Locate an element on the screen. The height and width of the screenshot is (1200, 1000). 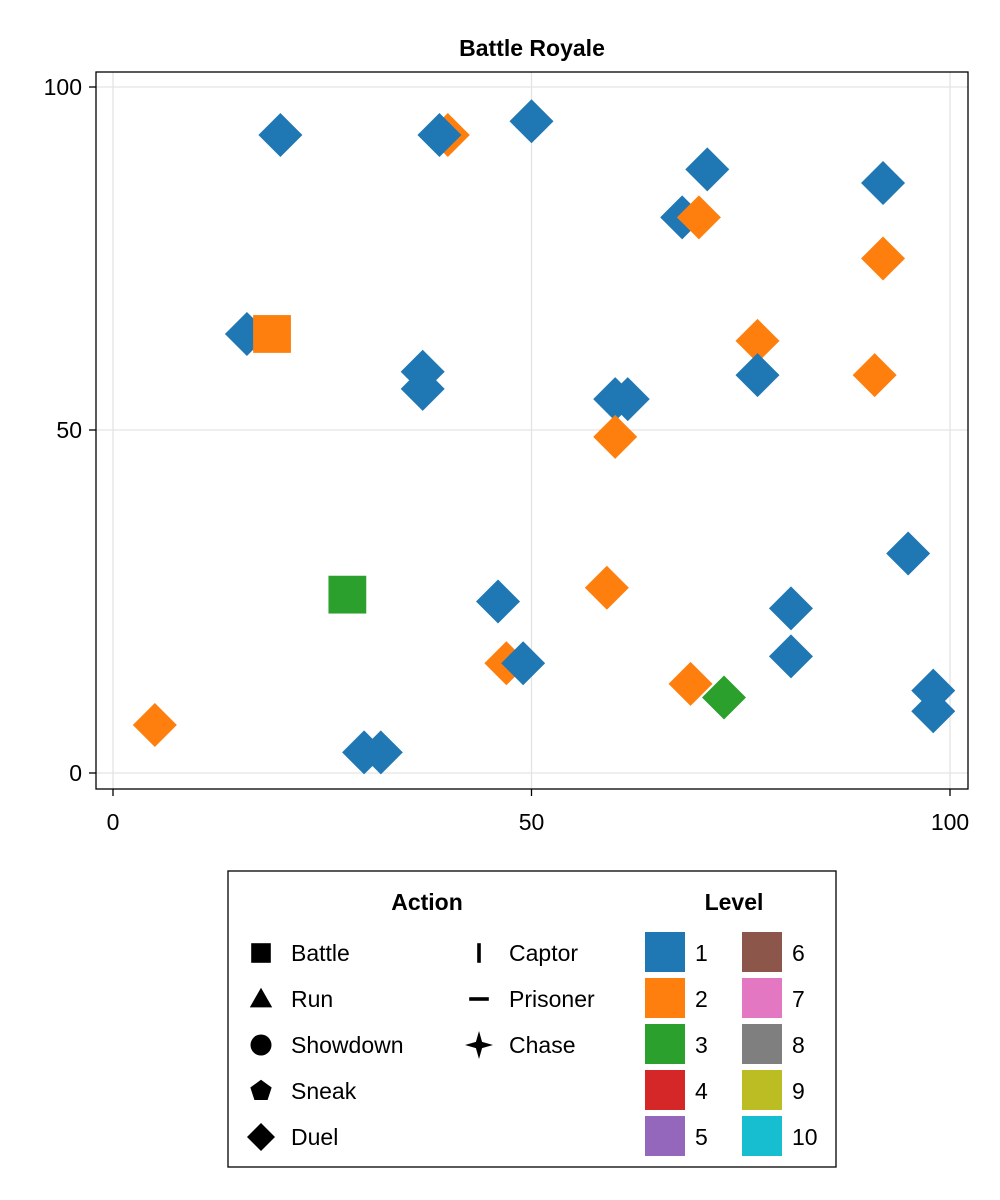
legend-level-label: 5 is located at coordinates (701, 1137).